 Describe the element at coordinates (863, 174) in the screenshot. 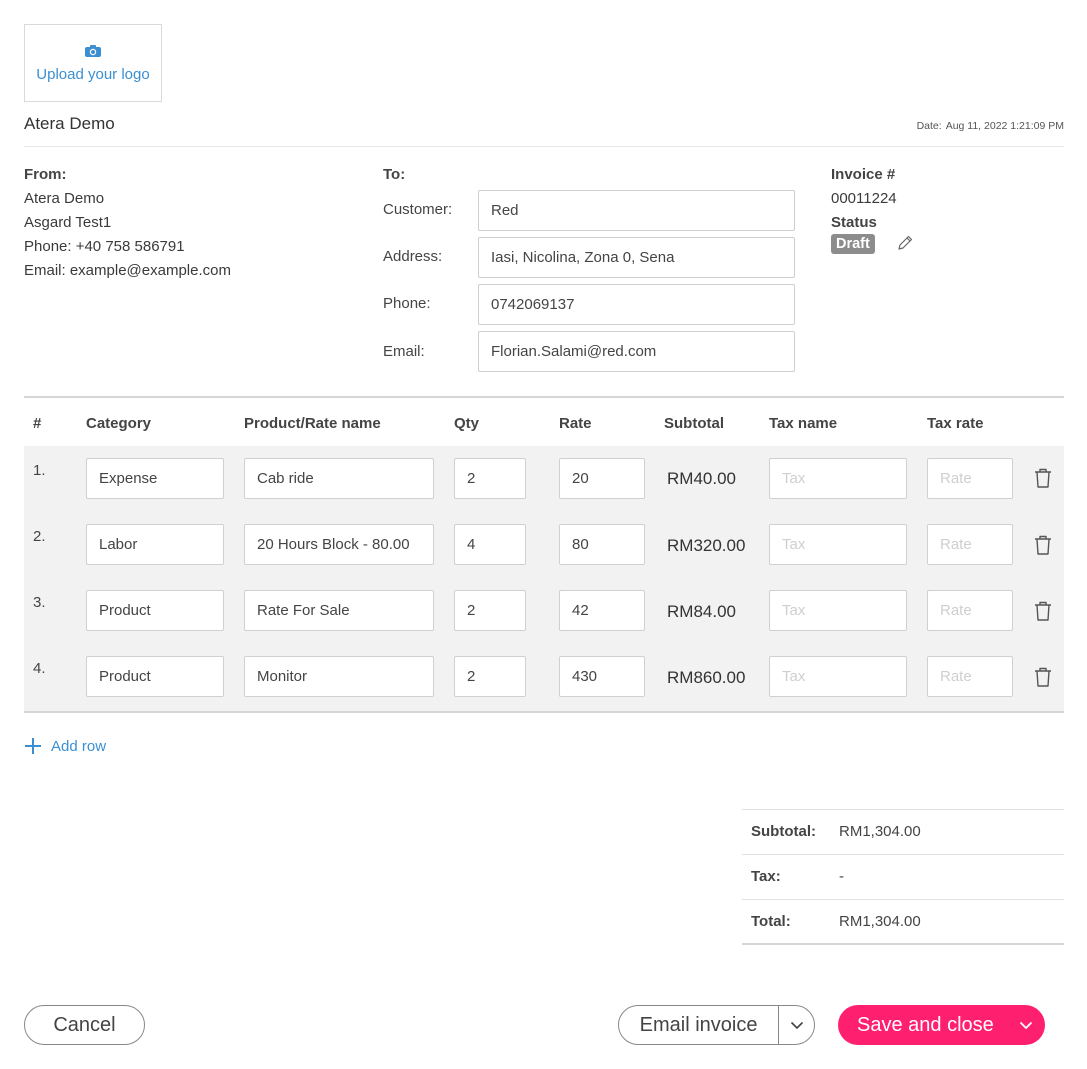

I see `invoice-number-label: Invoice #` at that location.